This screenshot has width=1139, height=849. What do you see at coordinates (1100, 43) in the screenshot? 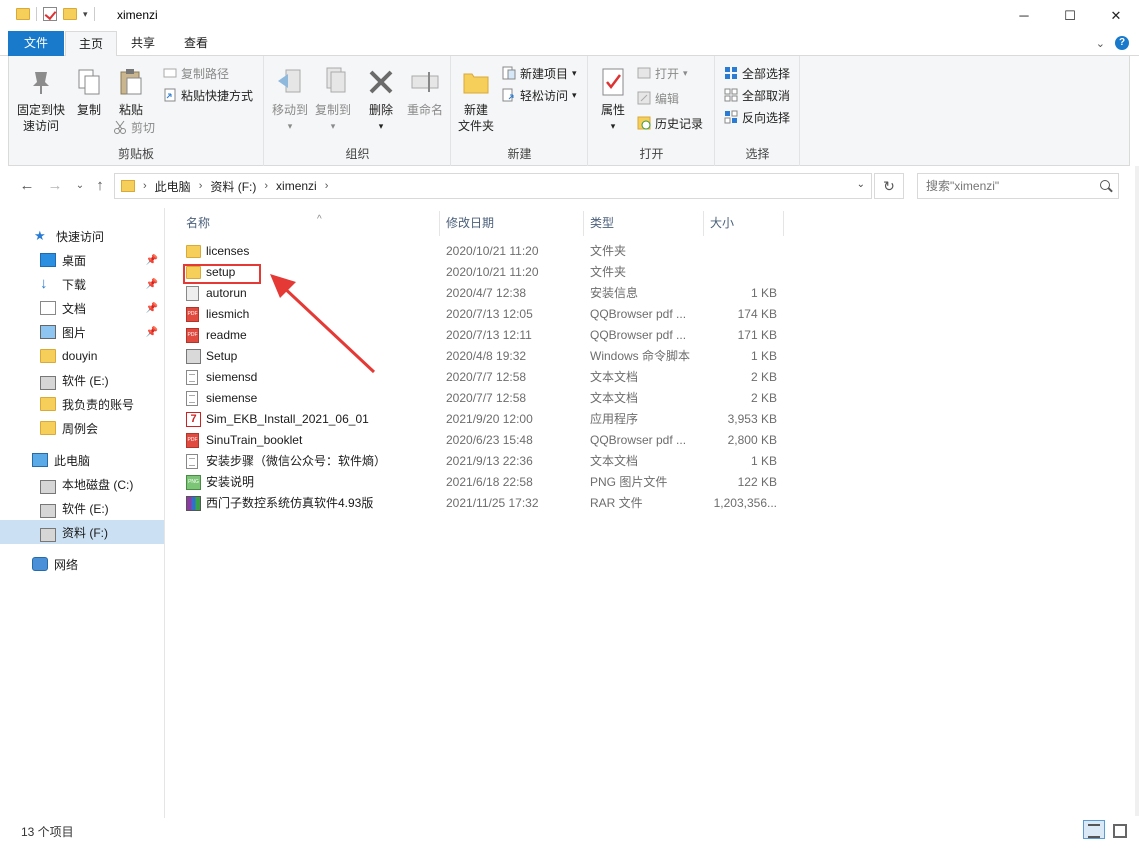
I see `expand-ribbon-chevron-icon: ⌄` at bounding box center [1100, 43].